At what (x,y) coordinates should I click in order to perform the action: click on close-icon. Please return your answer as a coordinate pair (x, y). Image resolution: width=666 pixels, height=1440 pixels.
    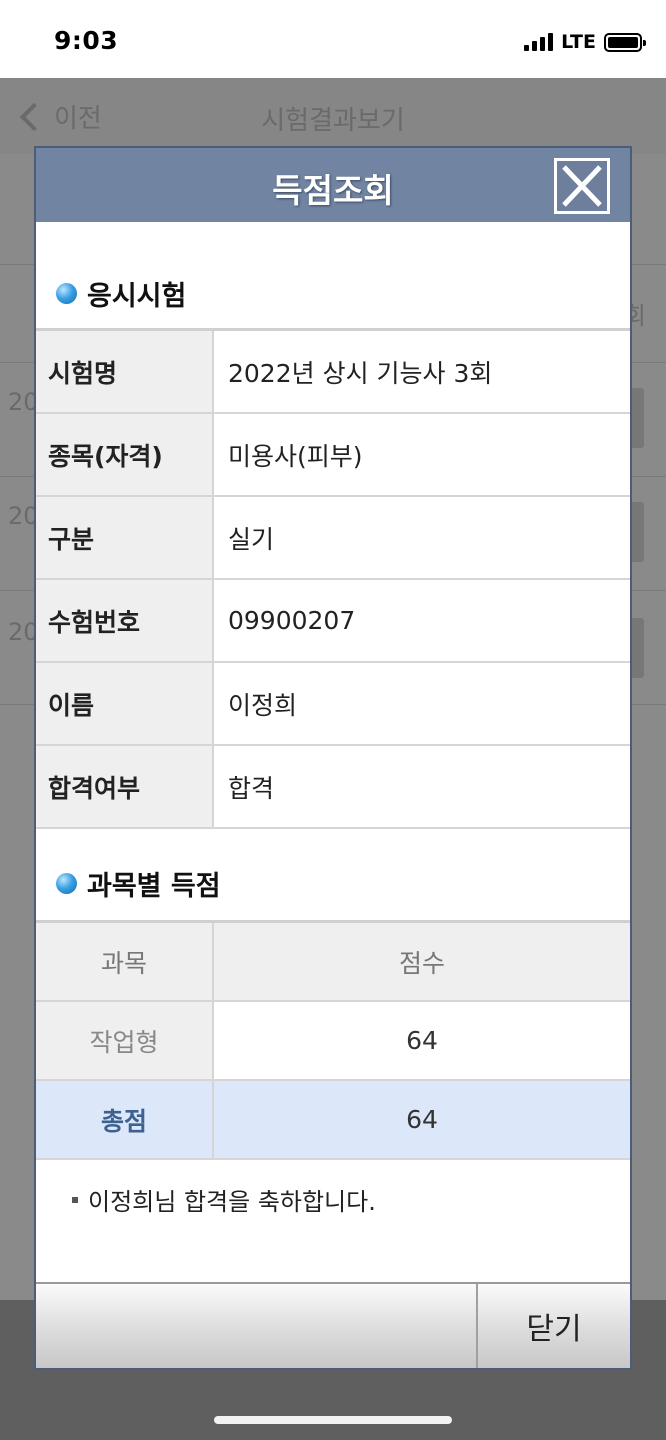
    Looking at the image, I should click on (582, 186).